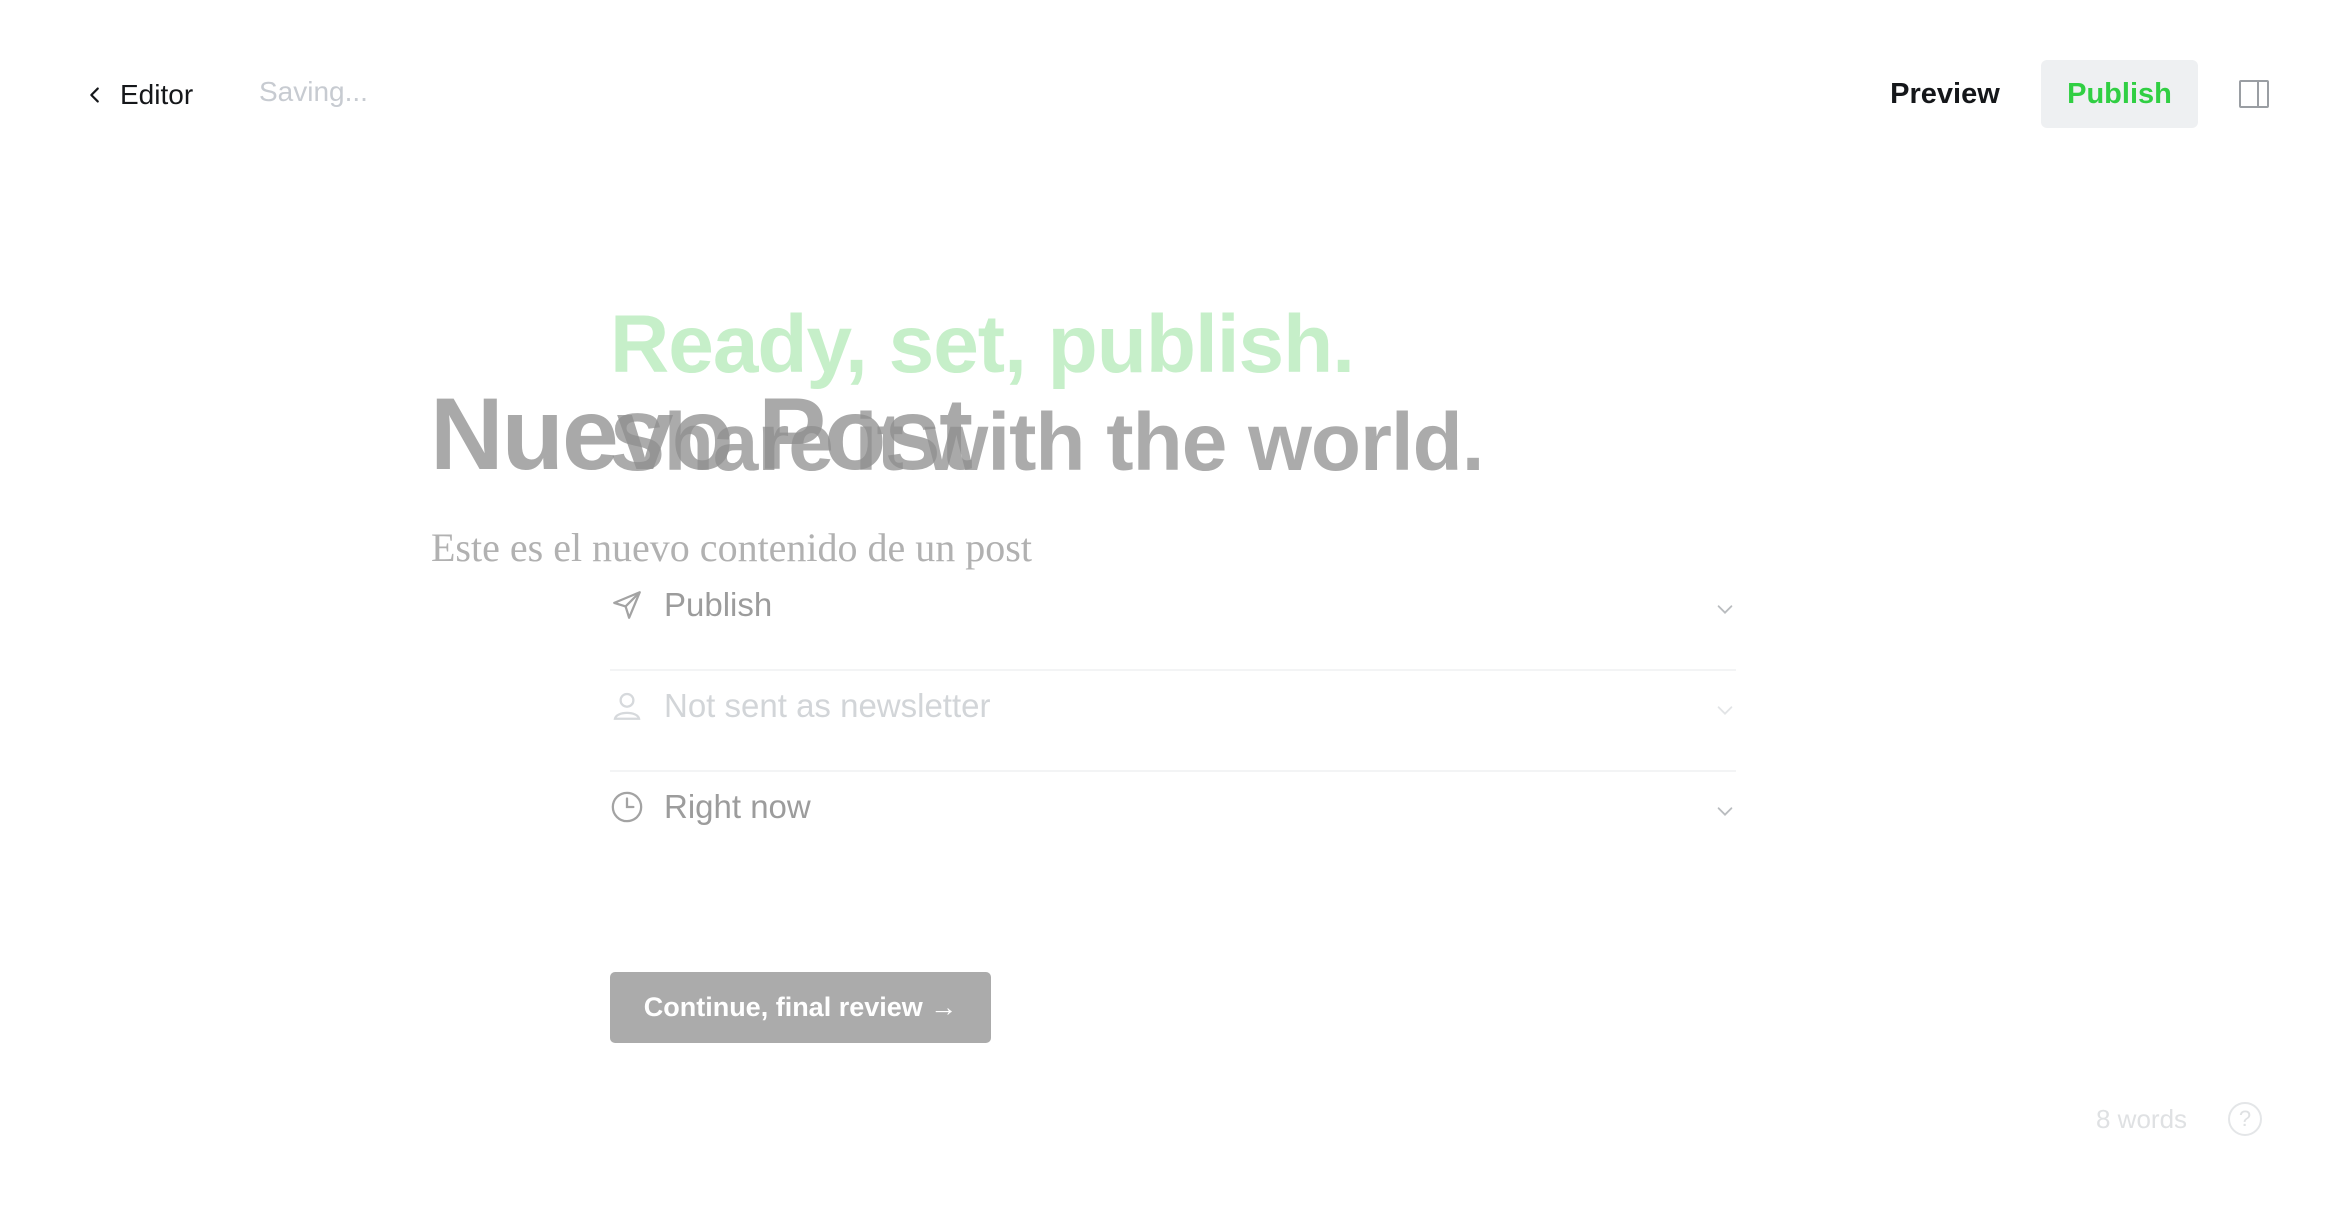  What do you see at coordinates (1173, 822) in the screenshot?
I see `schedule-setting: Right now` at bounding box center [1173, 822].